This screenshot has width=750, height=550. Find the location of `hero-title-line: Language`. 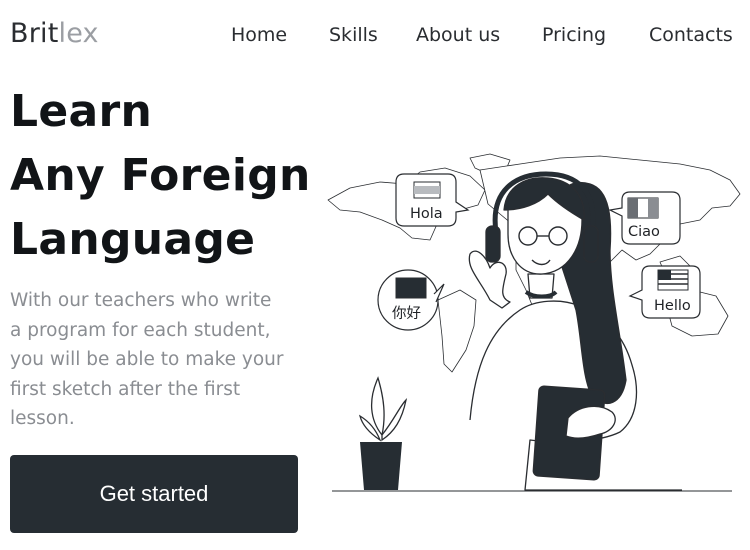

hero-title-line: Language is located at coordinates (133, 239).